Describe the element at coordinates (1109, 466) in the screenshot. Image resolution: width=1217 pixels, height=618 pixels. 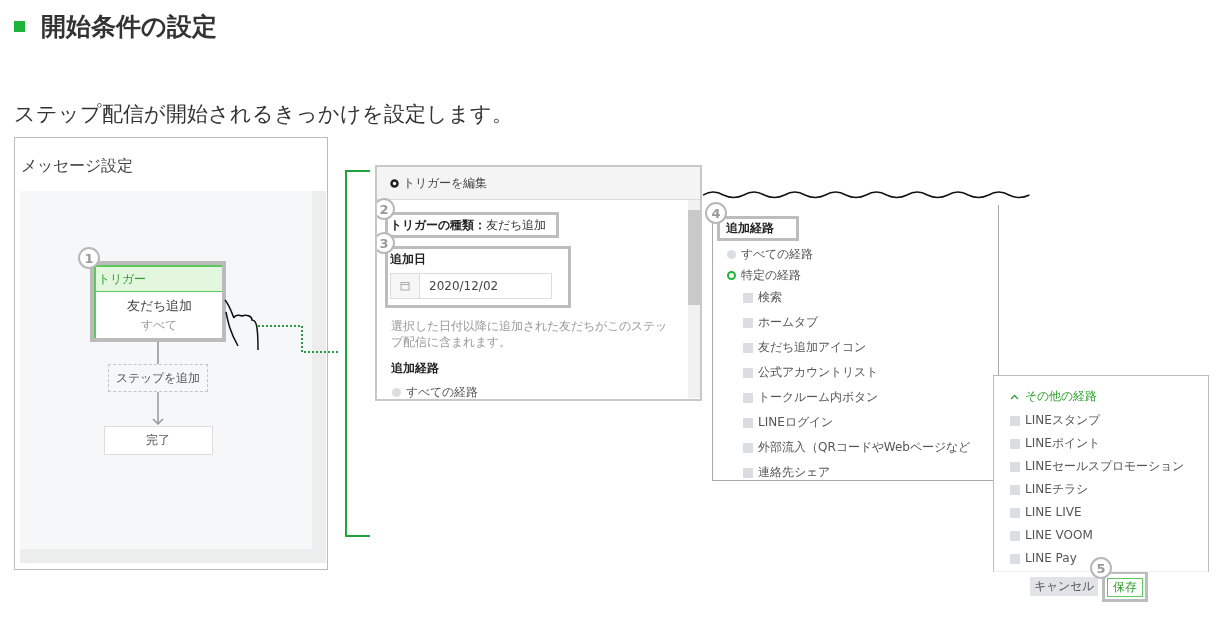
I see `checkbox-option: LINEセールスプロモーション` at that location.